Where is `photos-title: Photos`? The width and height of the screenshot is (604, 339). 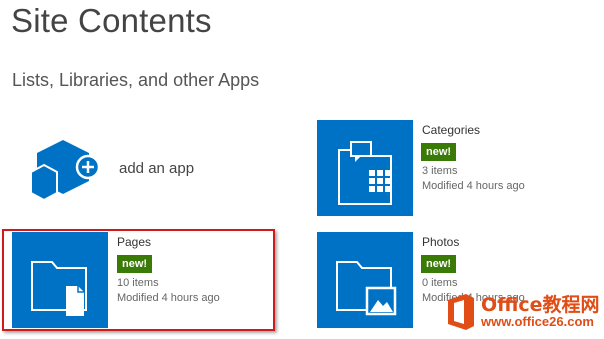 photos-title: Photos is located at coordinates (440, 242).